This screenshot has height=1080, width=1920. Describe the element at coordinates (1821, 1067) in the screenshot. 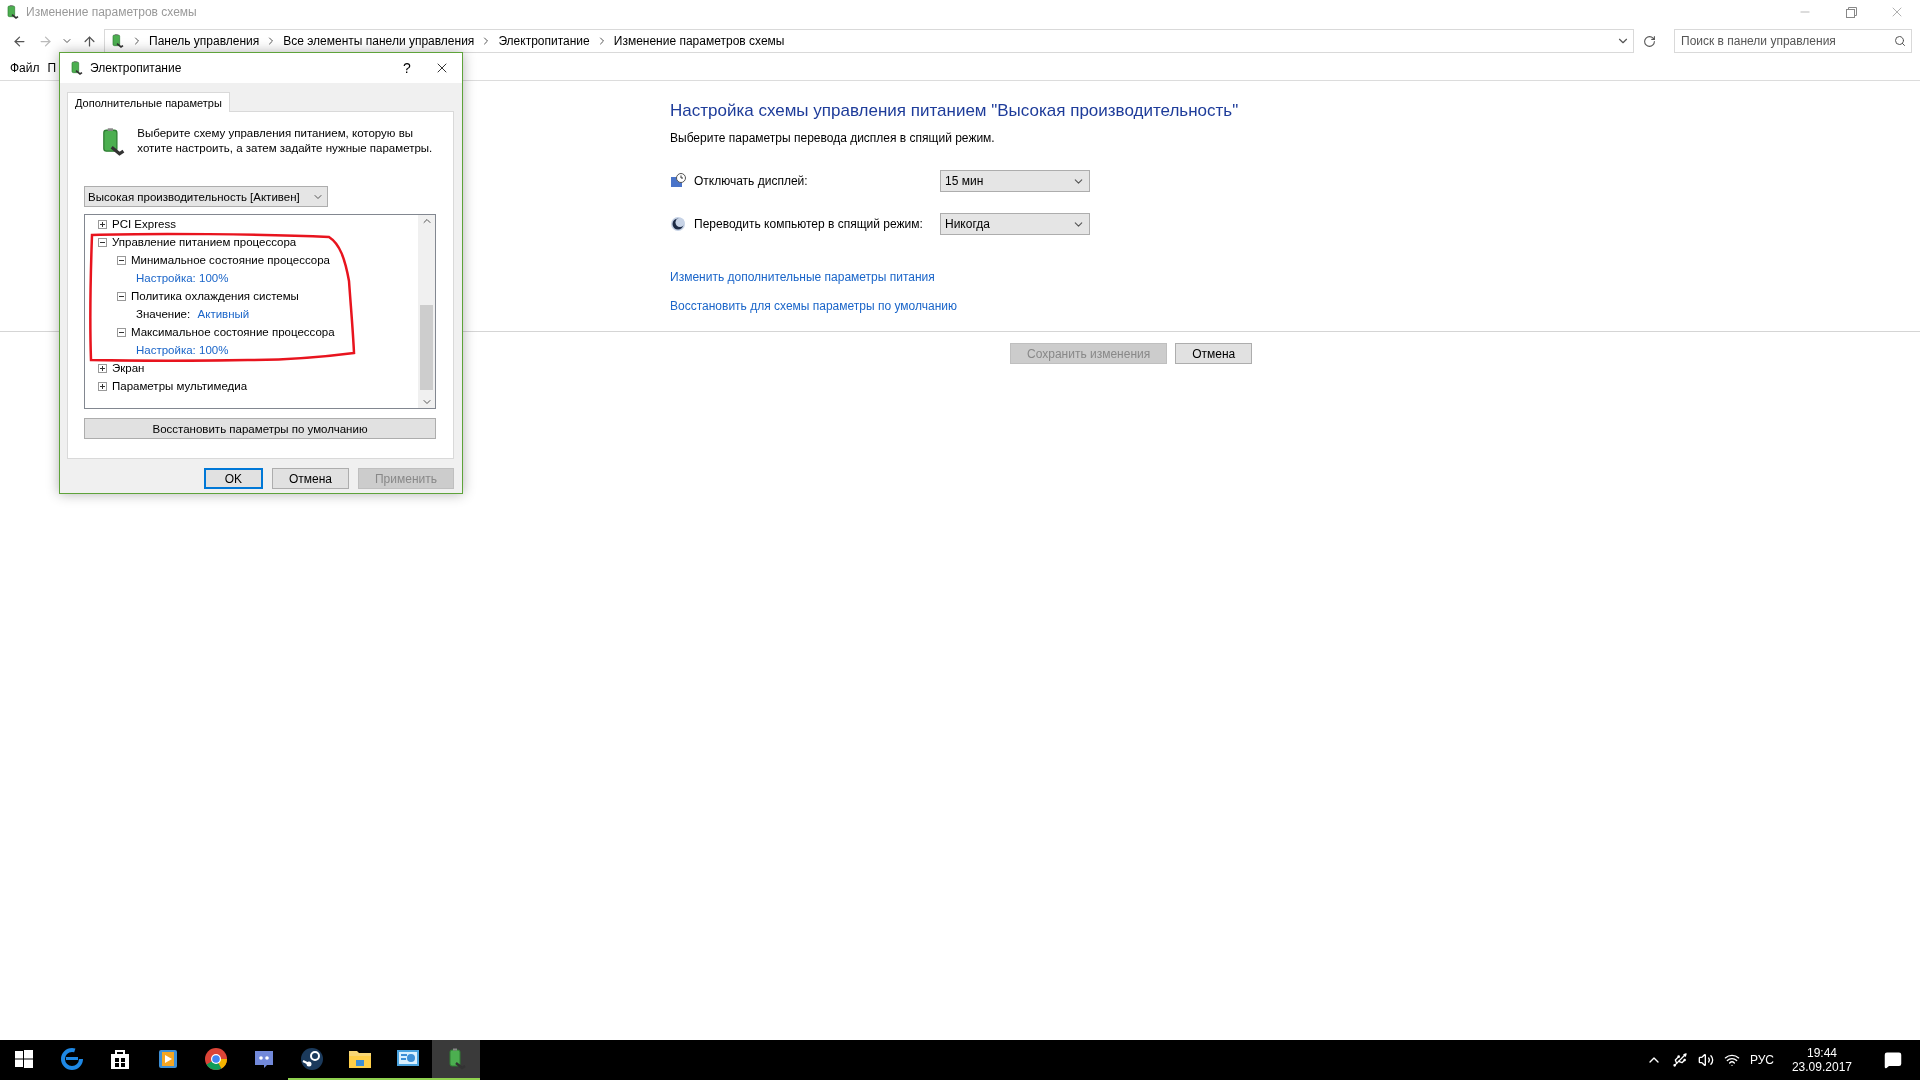

I see `clock-date: 23.09.2017` at that location.